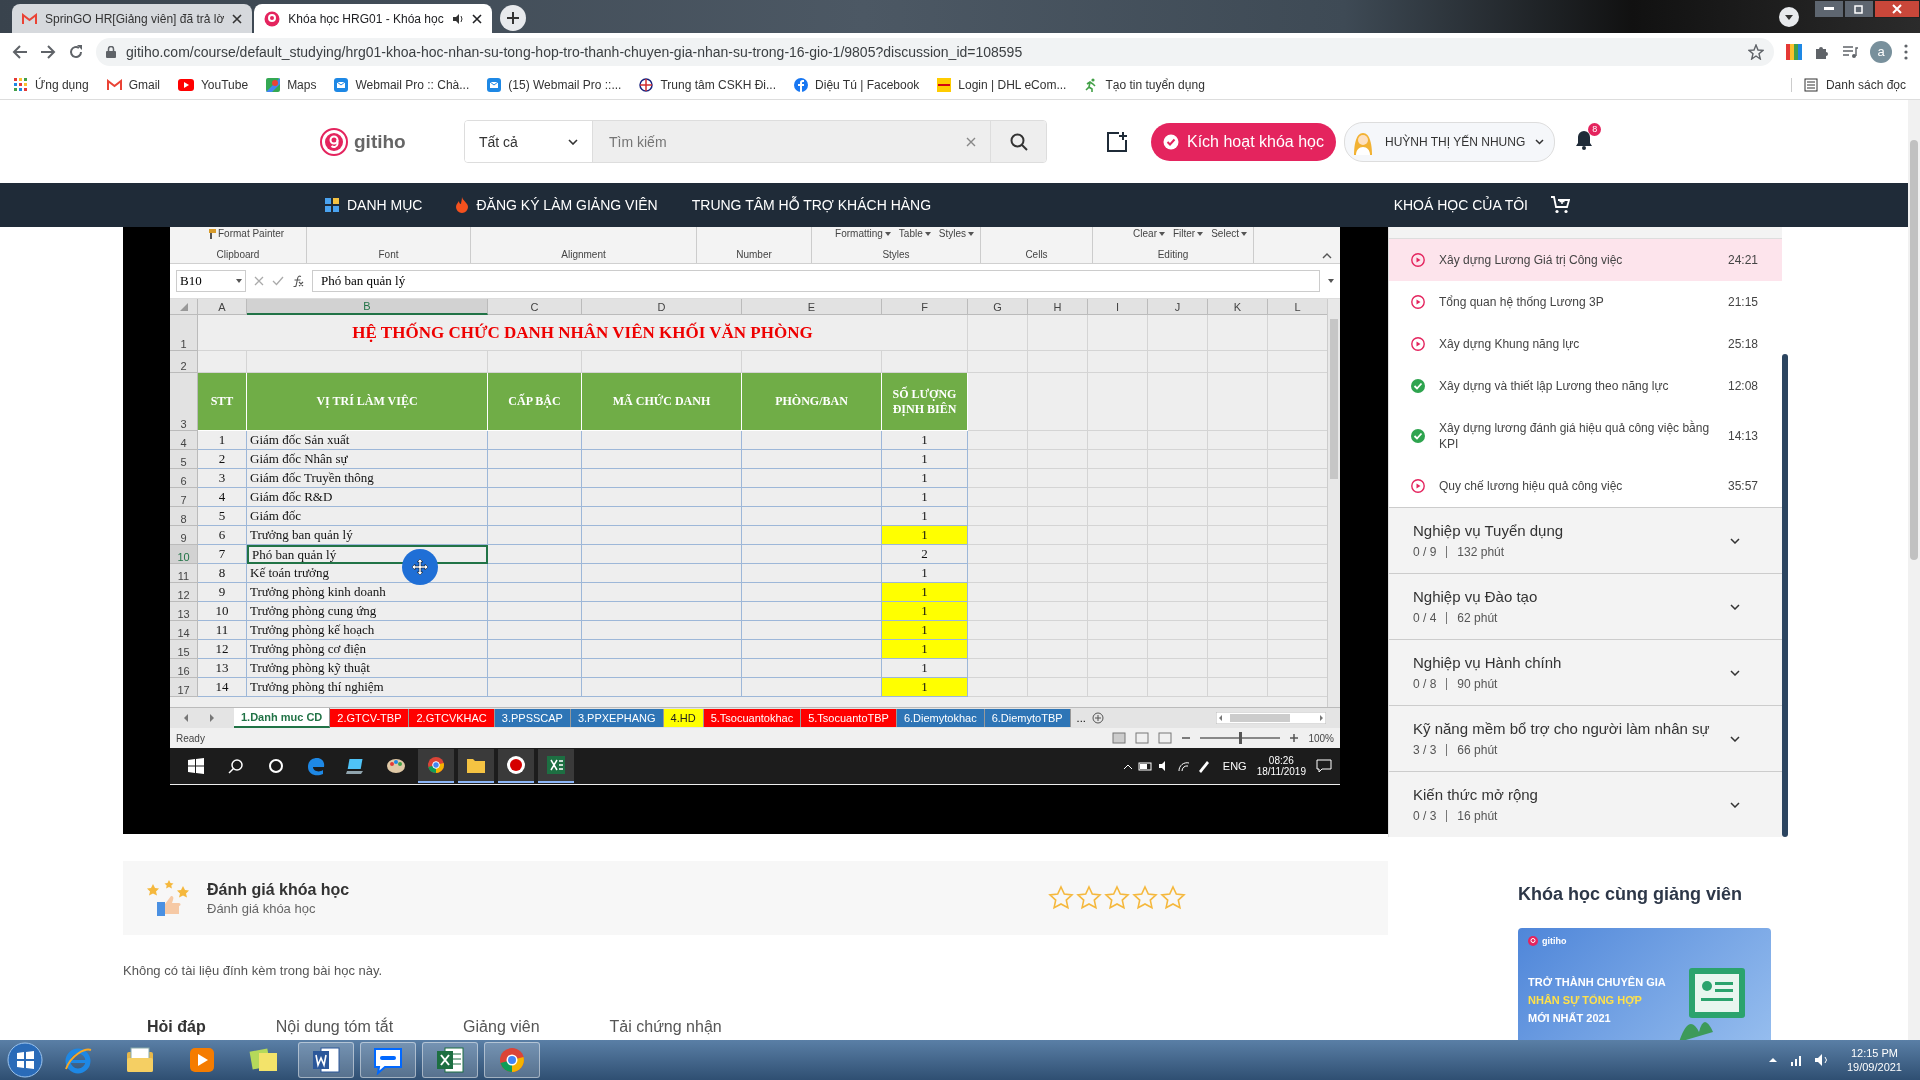  What do you see at coordinates (1241, 738) in the screenshot?
I see `zoom-slider-thumb` at bounding box center [1241, 738].